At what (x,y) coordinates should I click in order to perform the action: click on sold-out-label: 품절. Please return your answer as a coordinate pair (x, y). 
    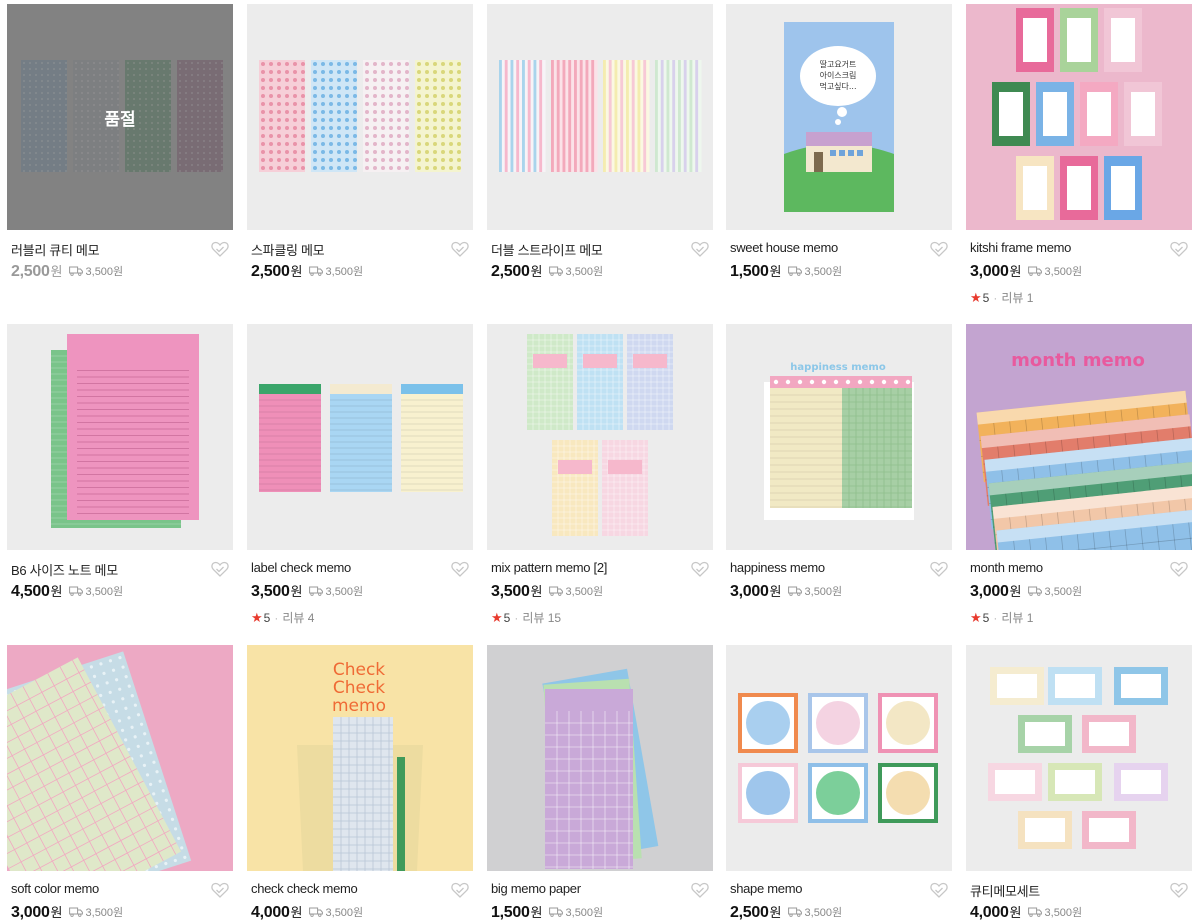
    Looking at the image, I should click on (120, 119).